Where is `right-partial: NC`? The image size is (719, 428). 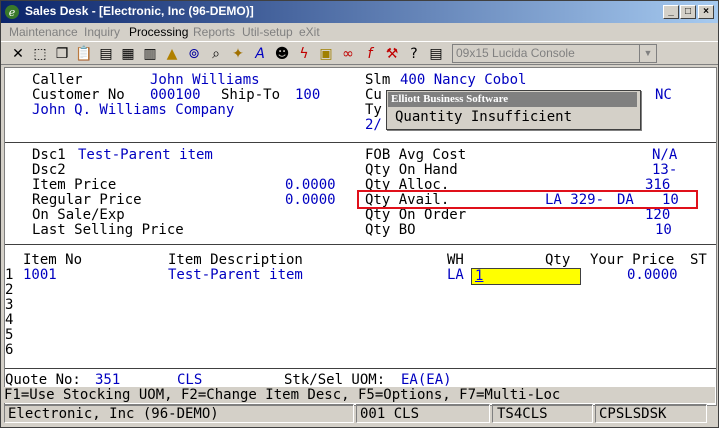
right-partial: NC is located at coordinates (663, 95).